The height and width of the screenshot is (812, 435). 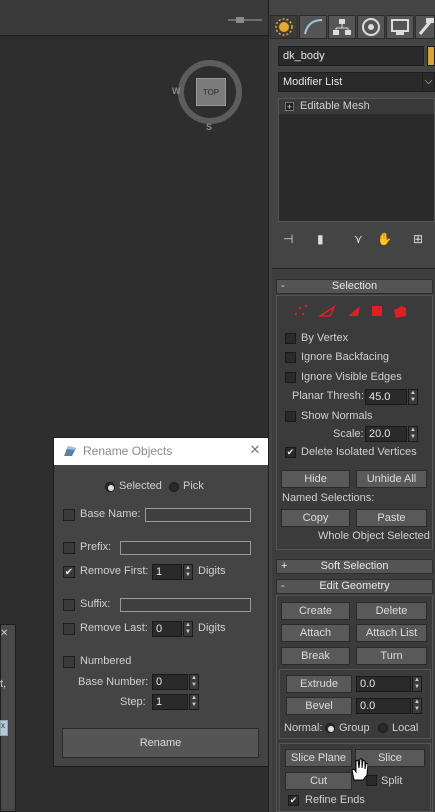 What do you see at coordinates (353, 310) in the screenshot?
I see `face-icon` at bounding box center [353, 310].